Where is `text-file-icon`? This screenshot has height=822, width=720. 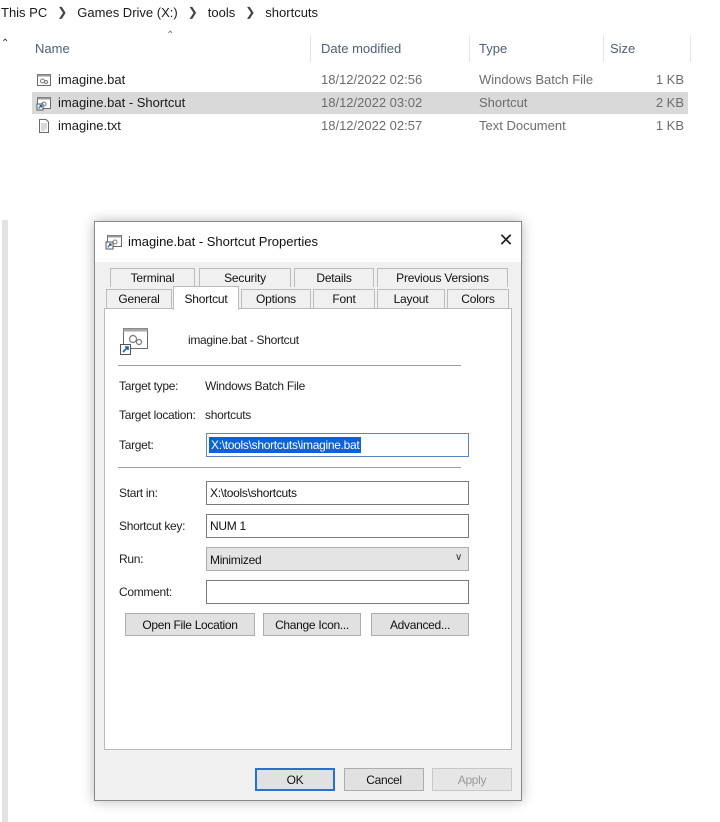 text-file-icon is located at coordinates (44, 126).